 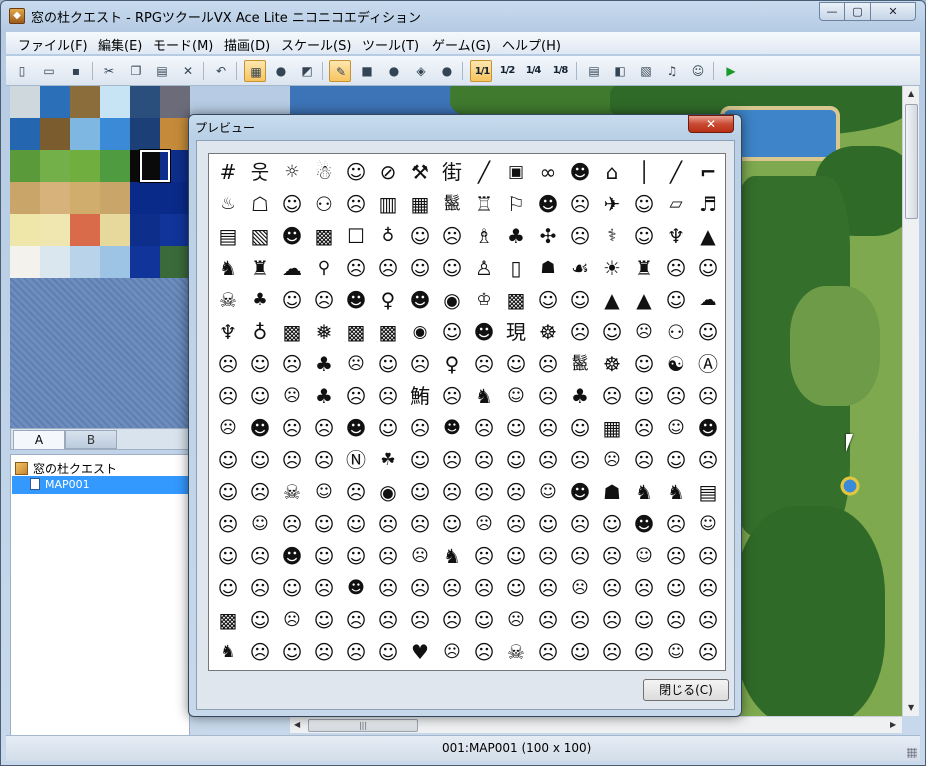 I want to click on scale-1-4-button: 1/4, so click(x=533, y=71).